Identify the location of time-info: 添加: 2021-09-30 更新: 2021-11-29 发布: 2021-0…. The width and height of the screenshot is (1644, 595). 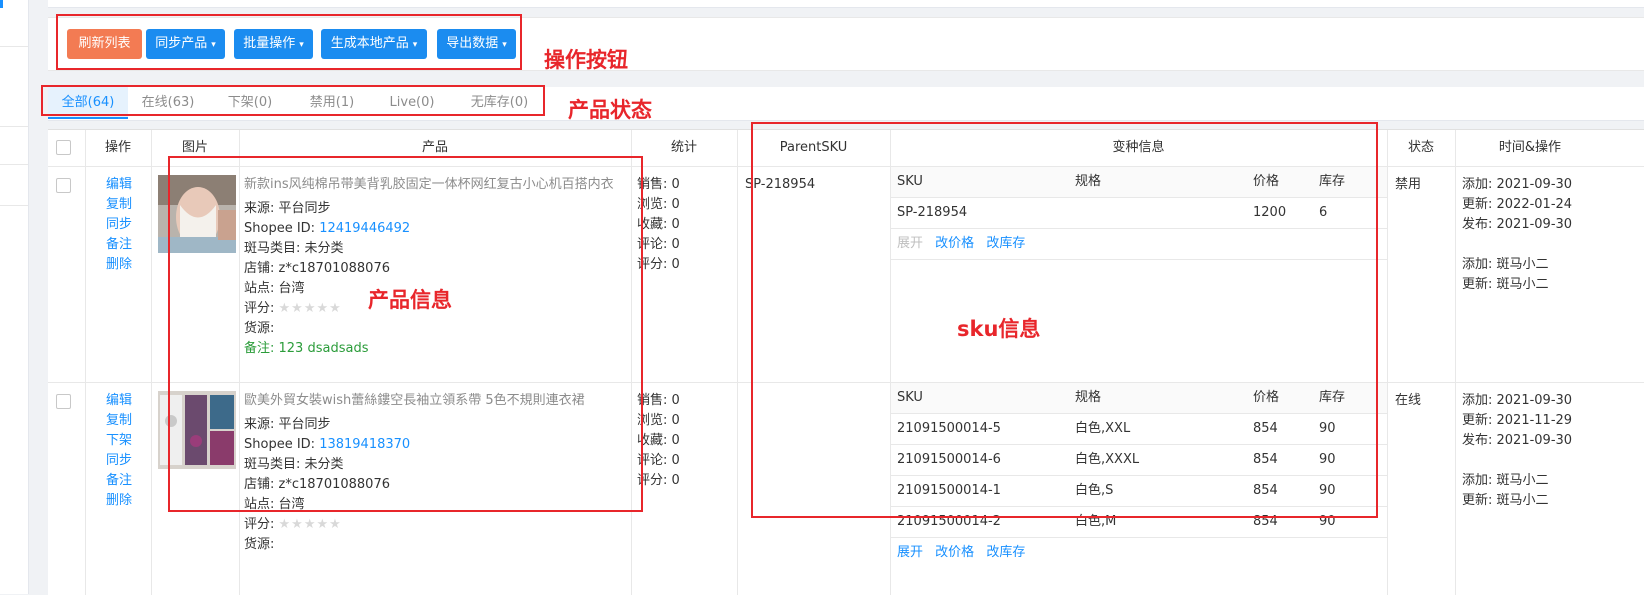
(1517, 450).